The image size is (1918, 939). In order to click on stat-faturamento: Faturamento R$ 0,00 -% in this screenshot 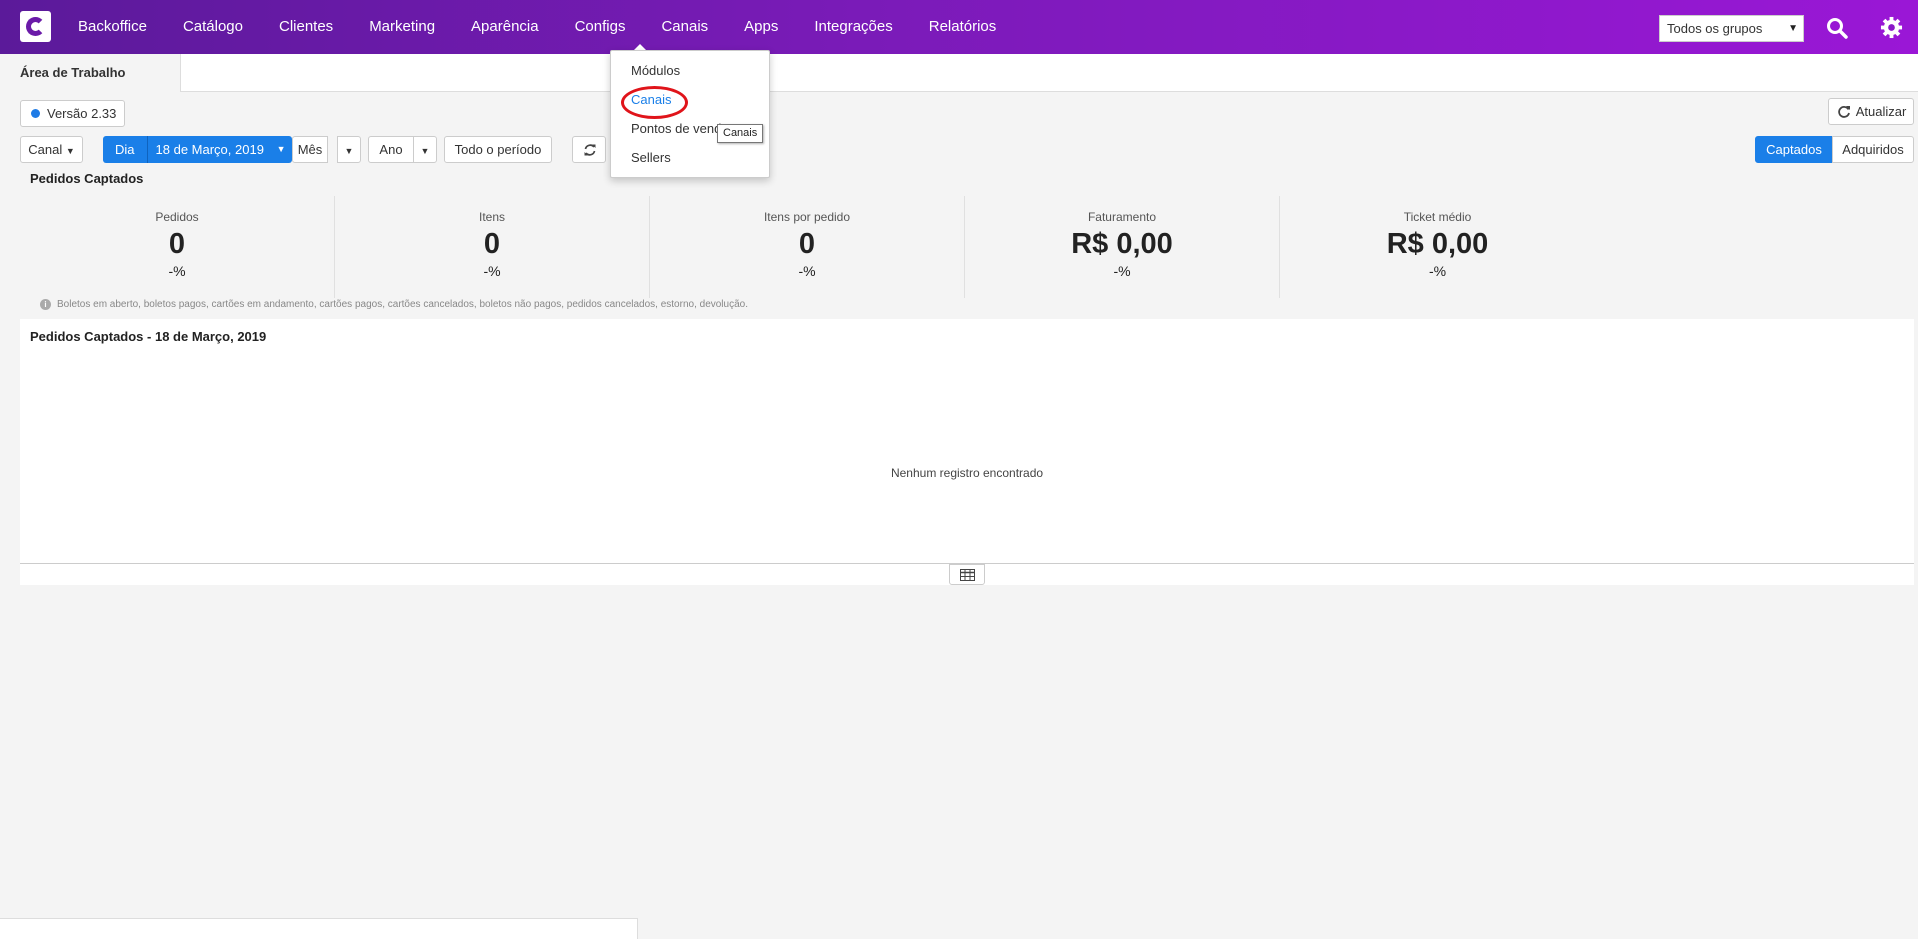, I will do `click(1122, 247)`.